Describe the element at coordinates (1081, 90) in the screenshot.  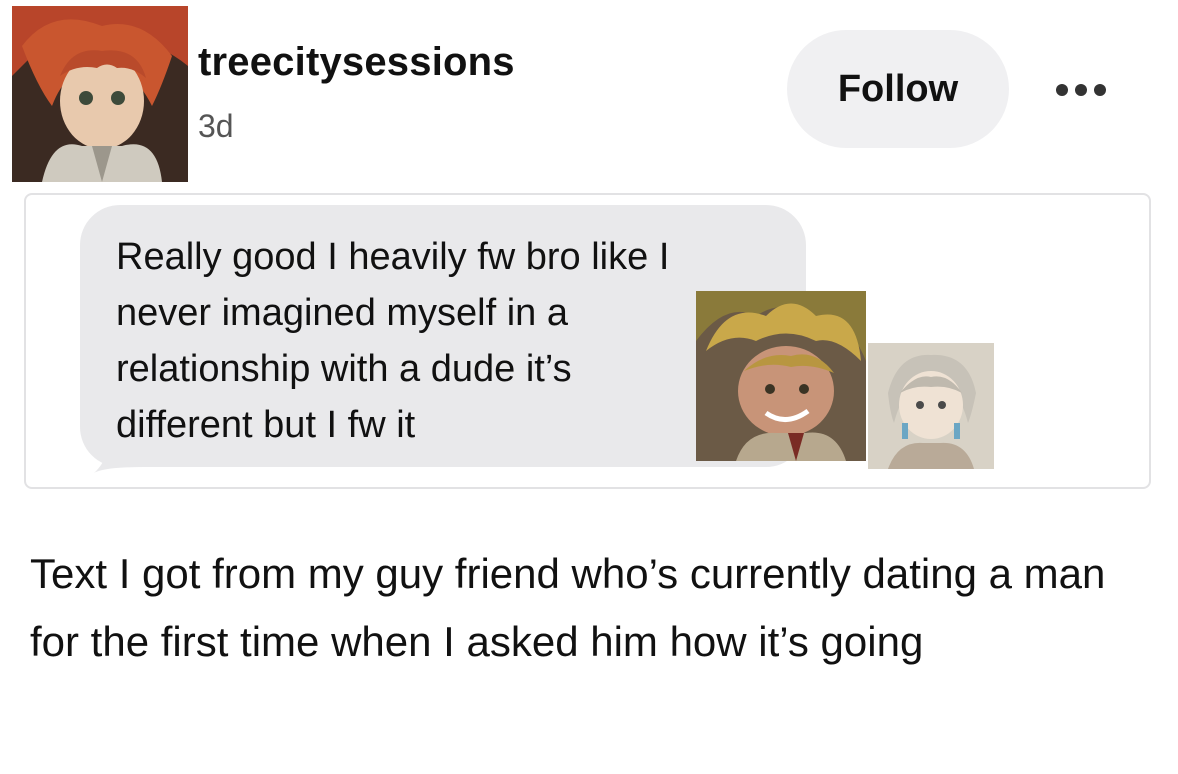
I see `ellipsis-icon` at that location.